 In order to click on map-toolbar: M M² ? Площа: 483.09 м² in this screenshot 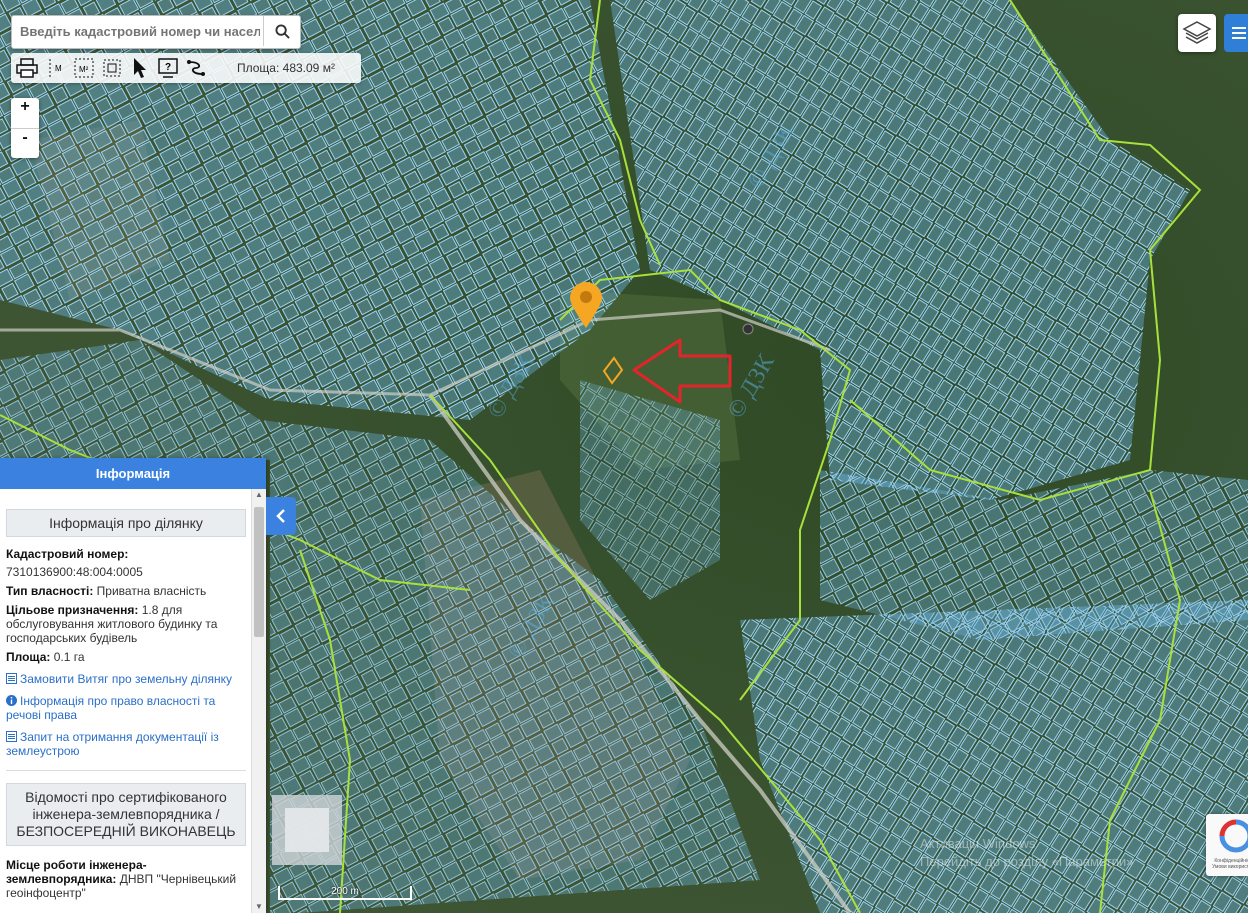, I will do `click(186, 68)`.